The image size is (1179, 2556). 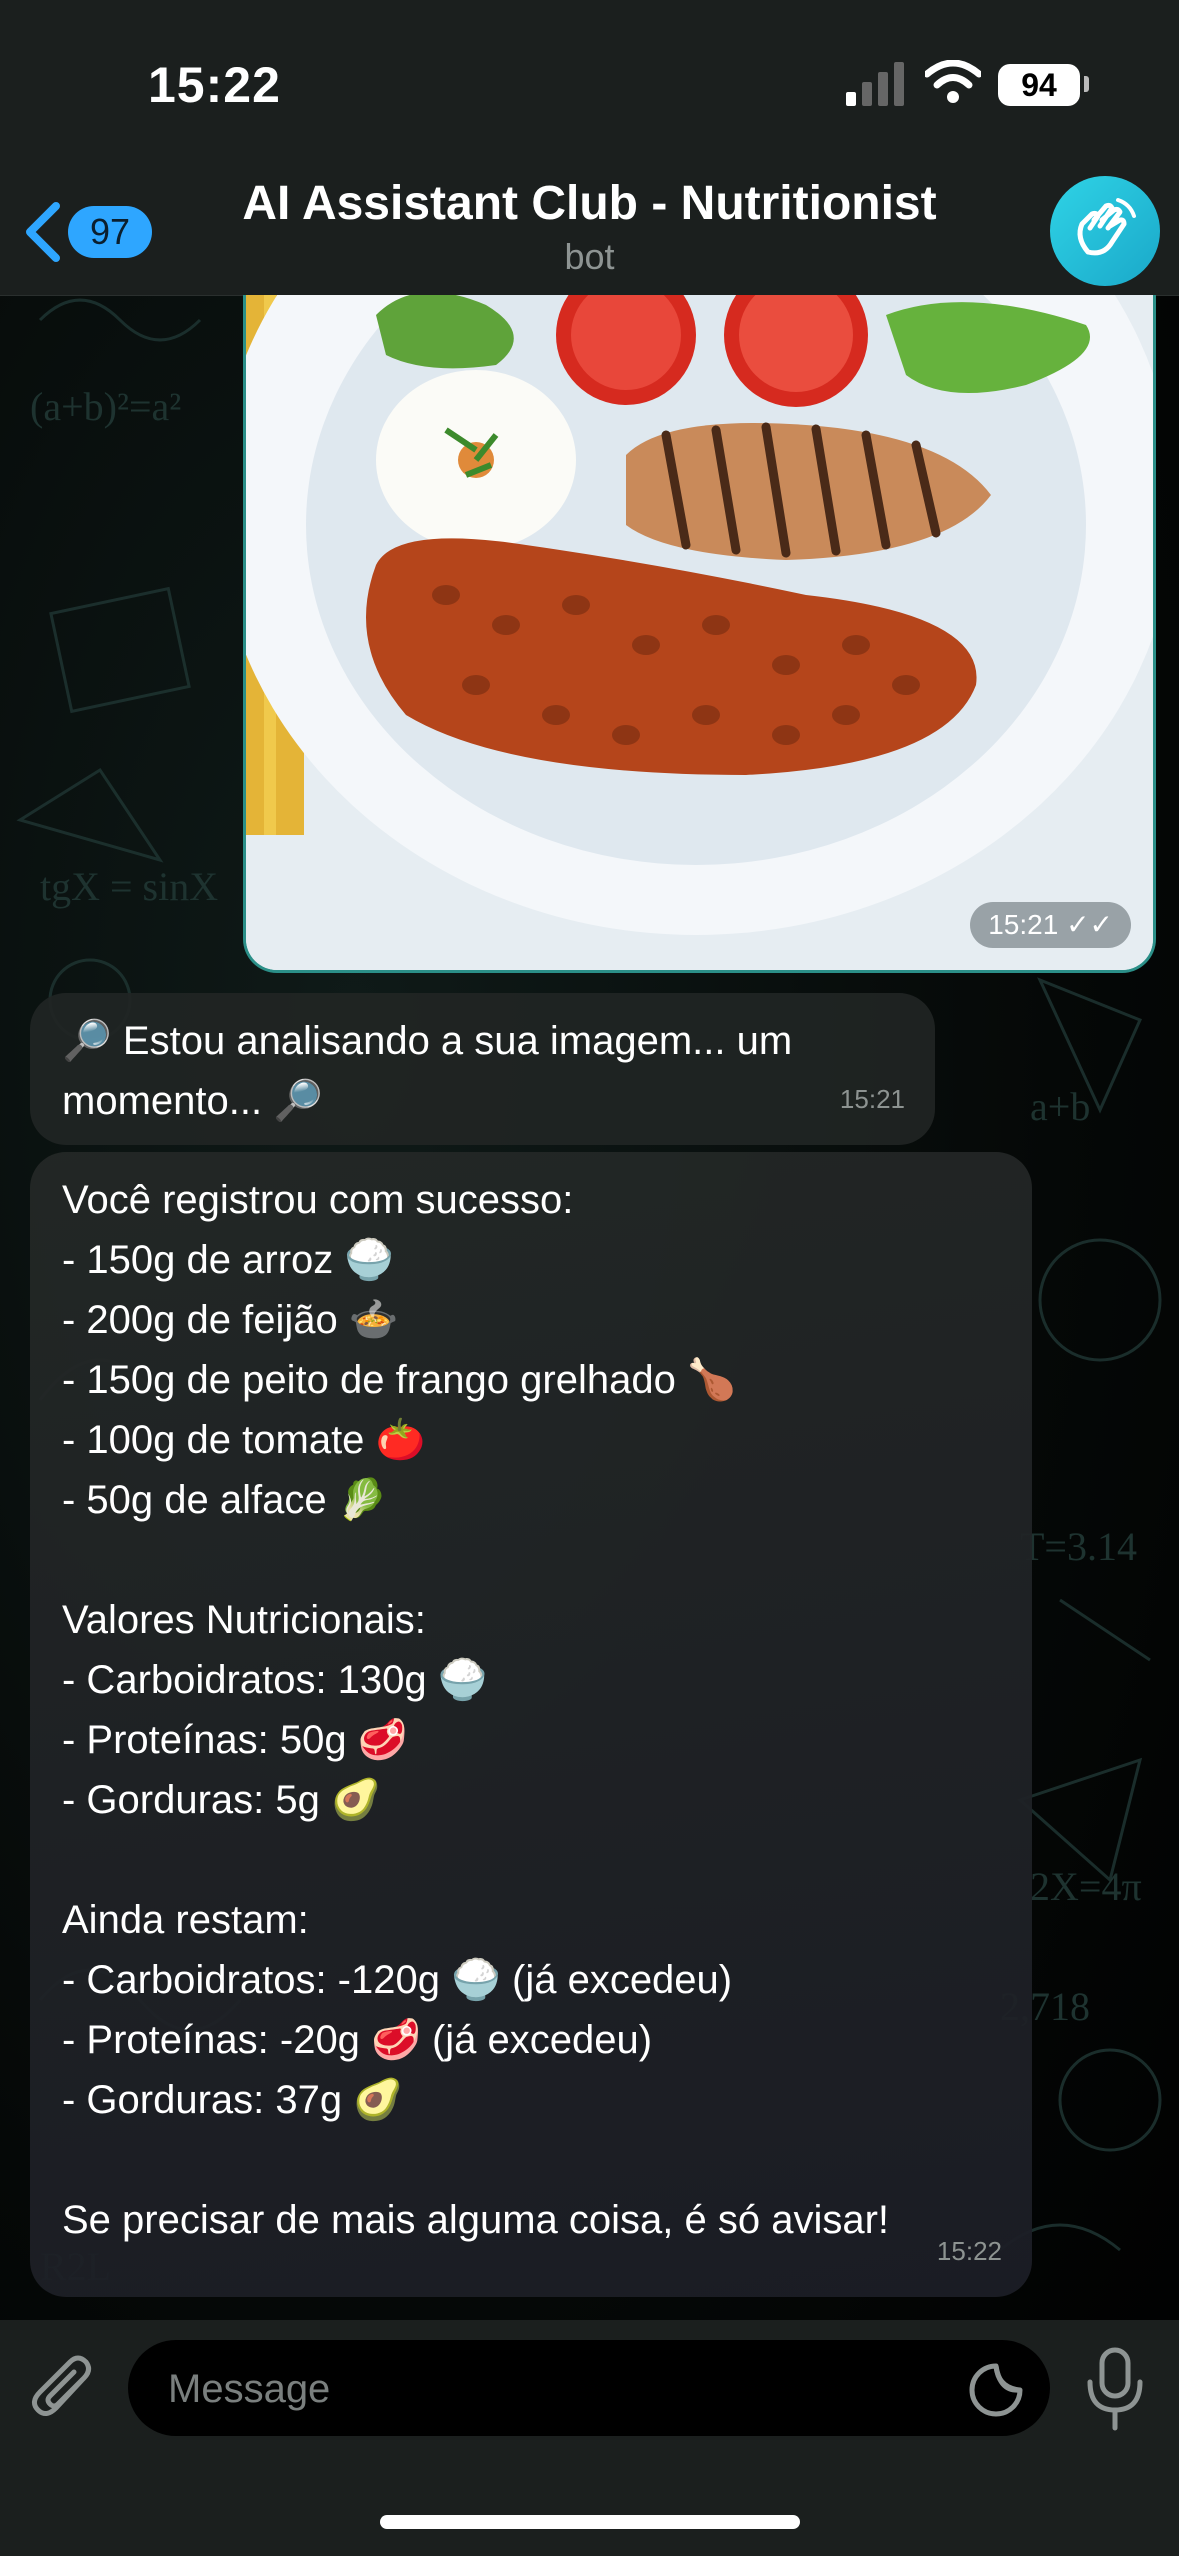 What do you see at coordinates (589, 256) in the screenshot?
I see `chat-subtitle: bot` at bounding box center [589, 256].